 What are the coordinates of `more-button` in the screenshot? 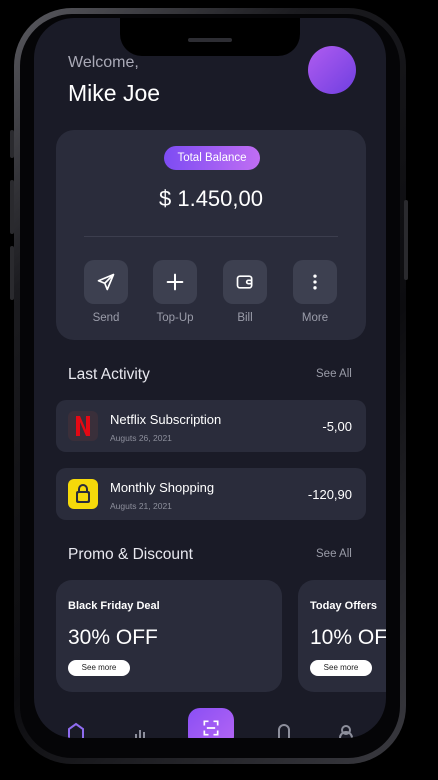 It's located at (315, 282).